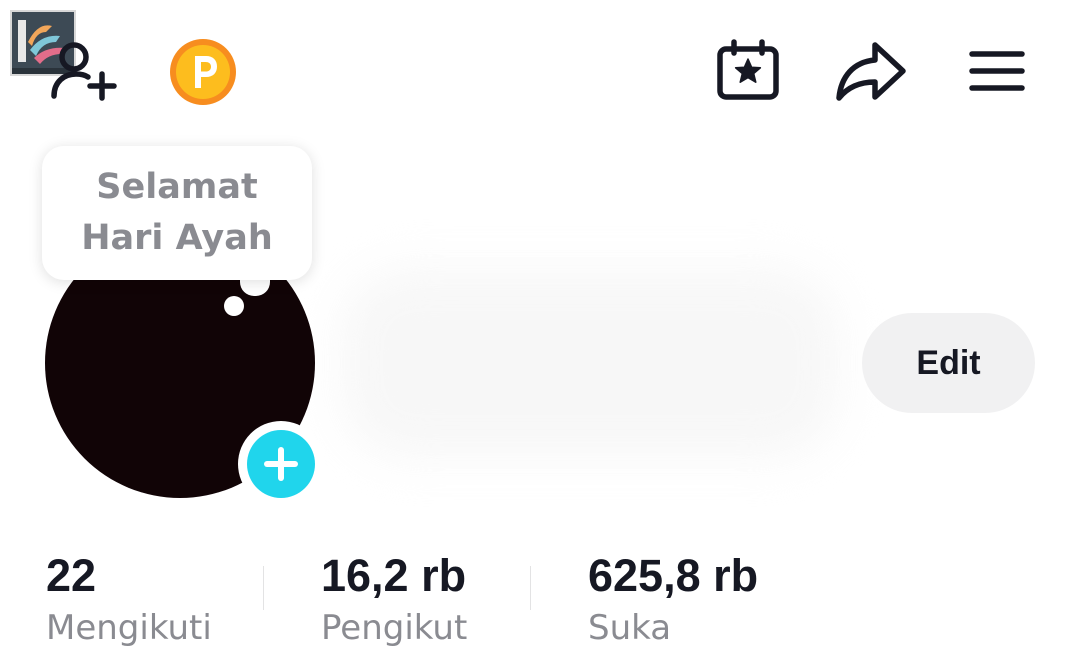  I want to click on likes-stat: 625,8 rb Suka, so click(673, 598).